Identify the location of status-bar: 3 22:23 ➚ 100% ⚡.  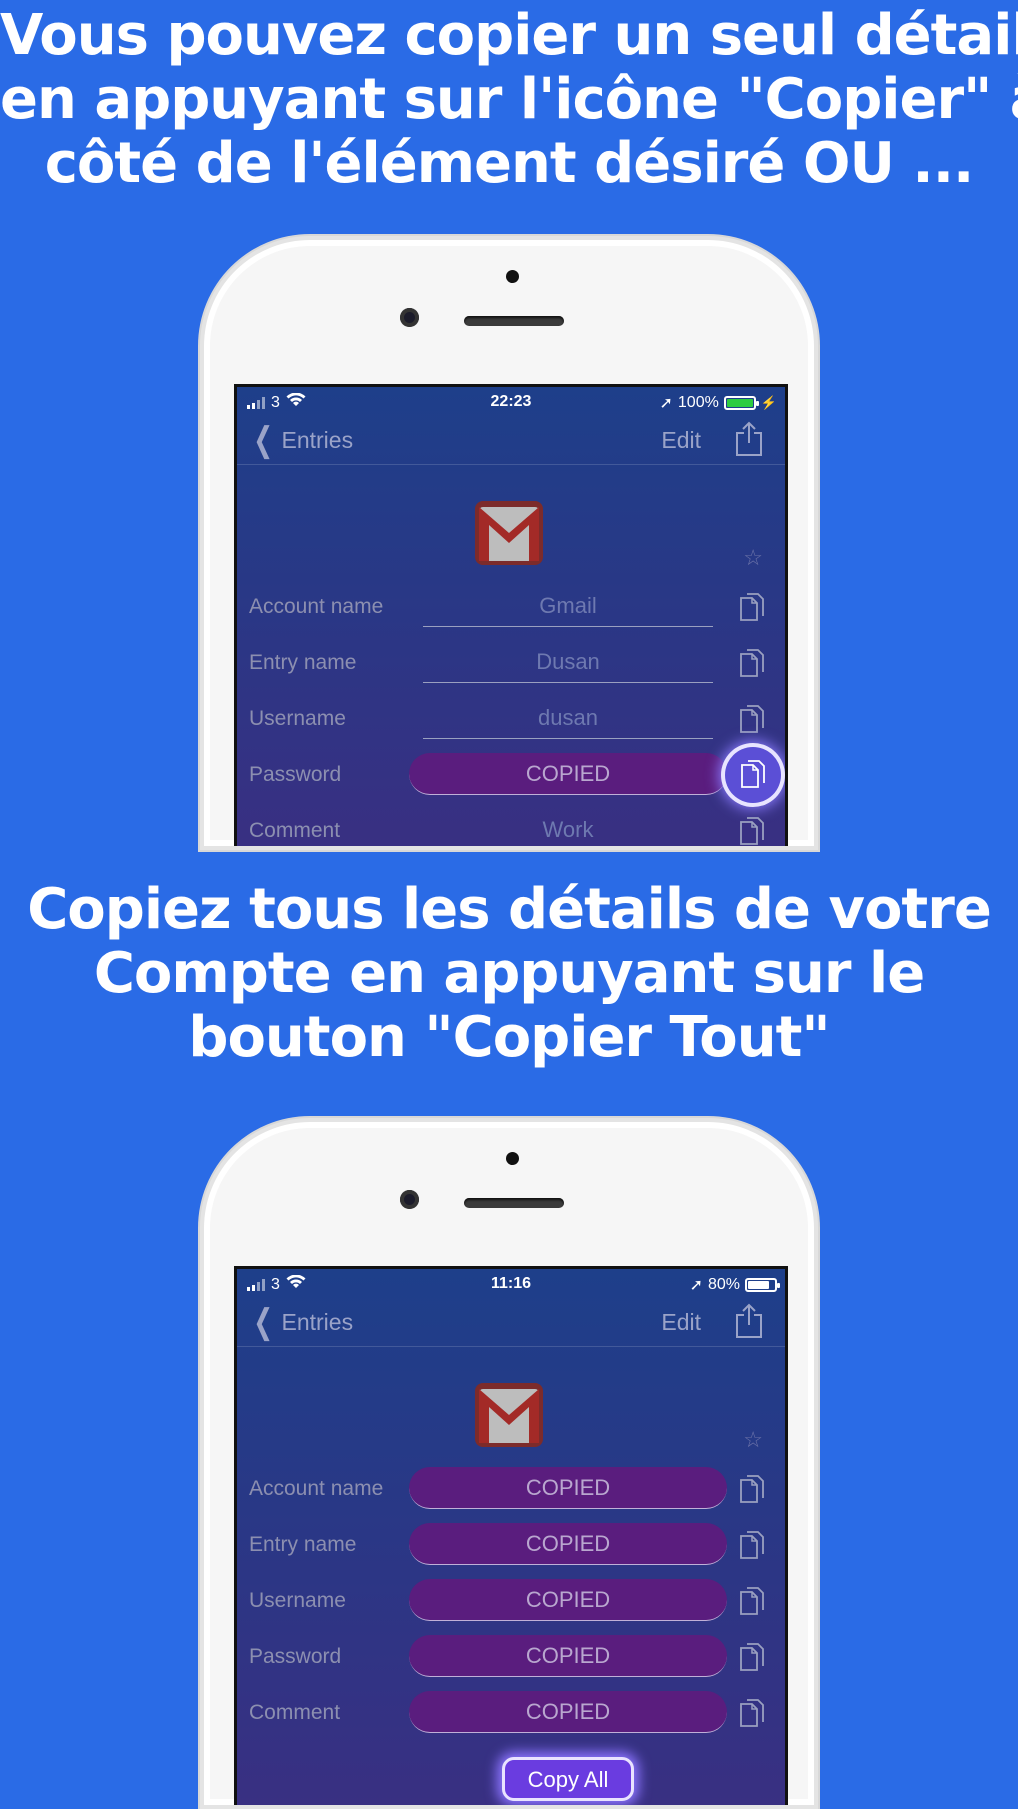
(511, 402).